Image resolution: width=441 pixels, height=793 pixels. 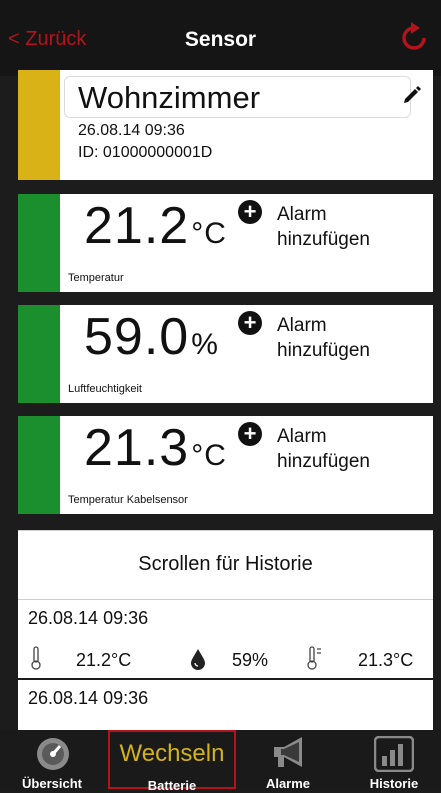 I want to click on reading-value: 21.3°C, so click(x=155, y=448).